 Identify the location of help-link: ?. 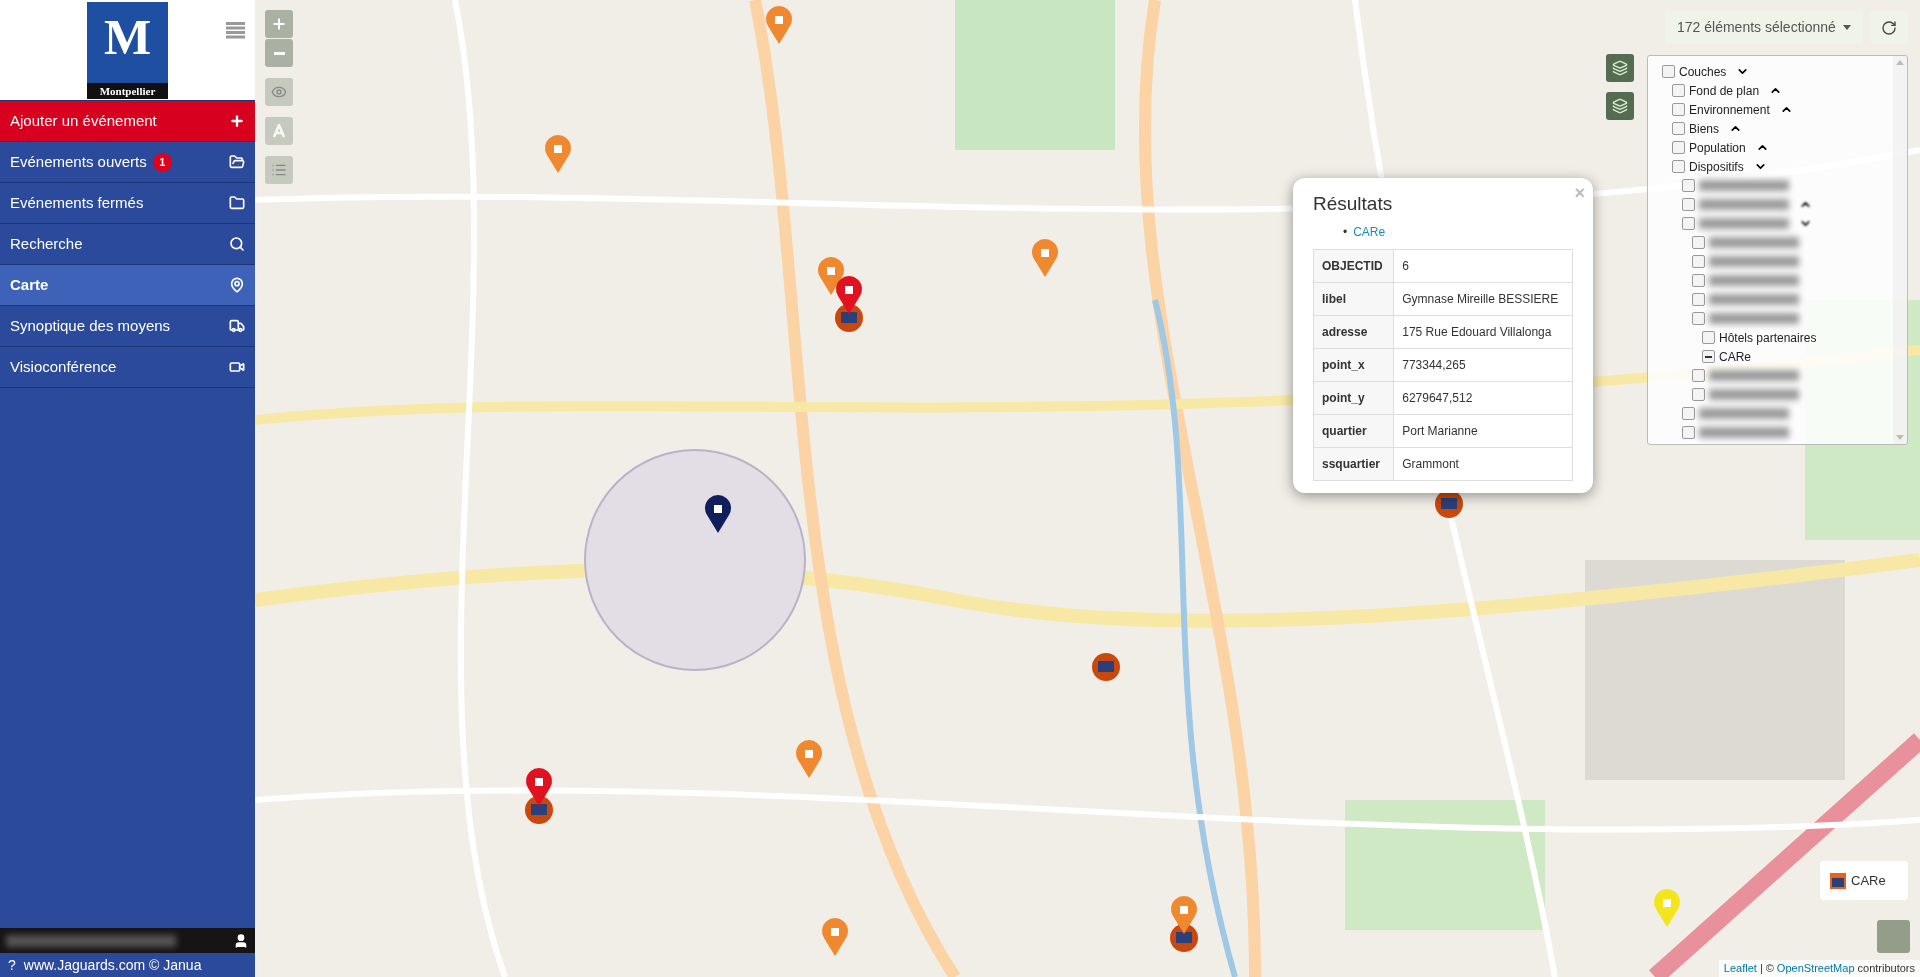
(12, 965).